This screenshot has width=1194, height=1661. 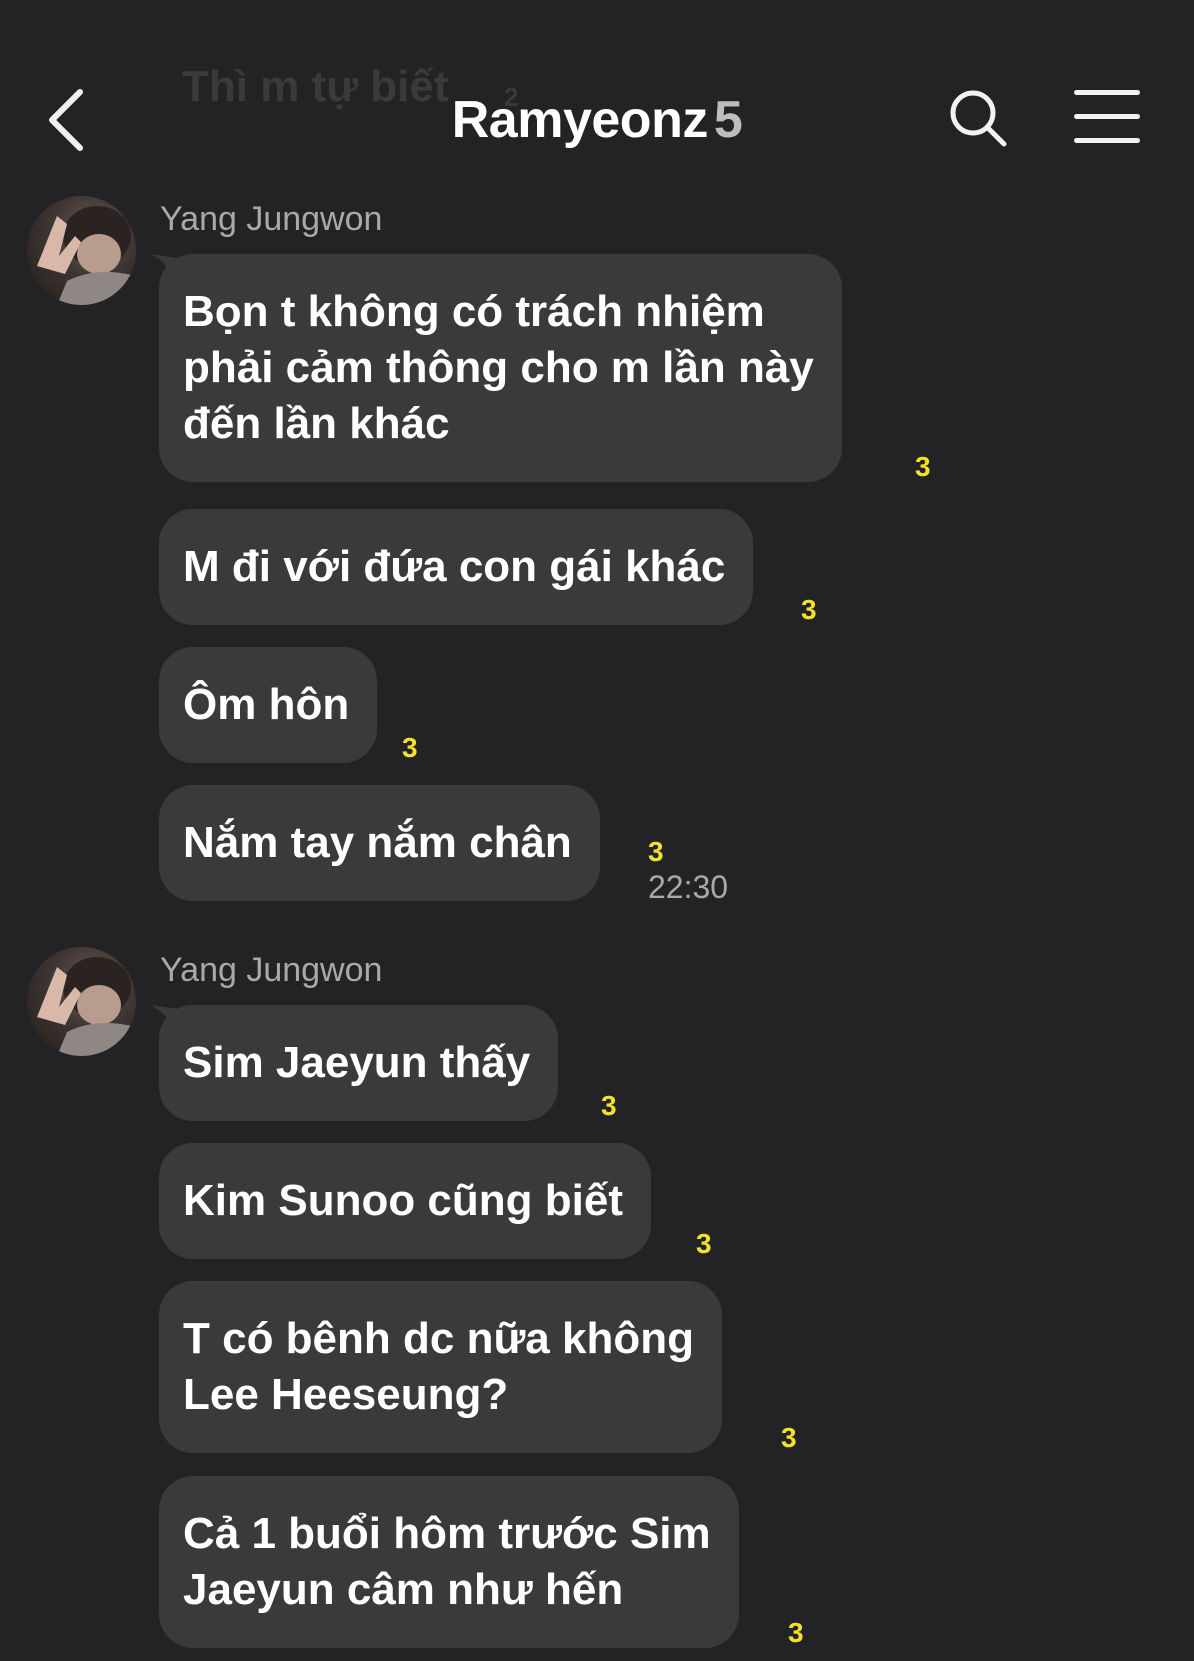 What do you see at coordinates (440, 1367) in the screenshot?
I see `message-bubble: T có bênh dc nữa không Lee Heeseung?` at bounding box center [440, 1367].